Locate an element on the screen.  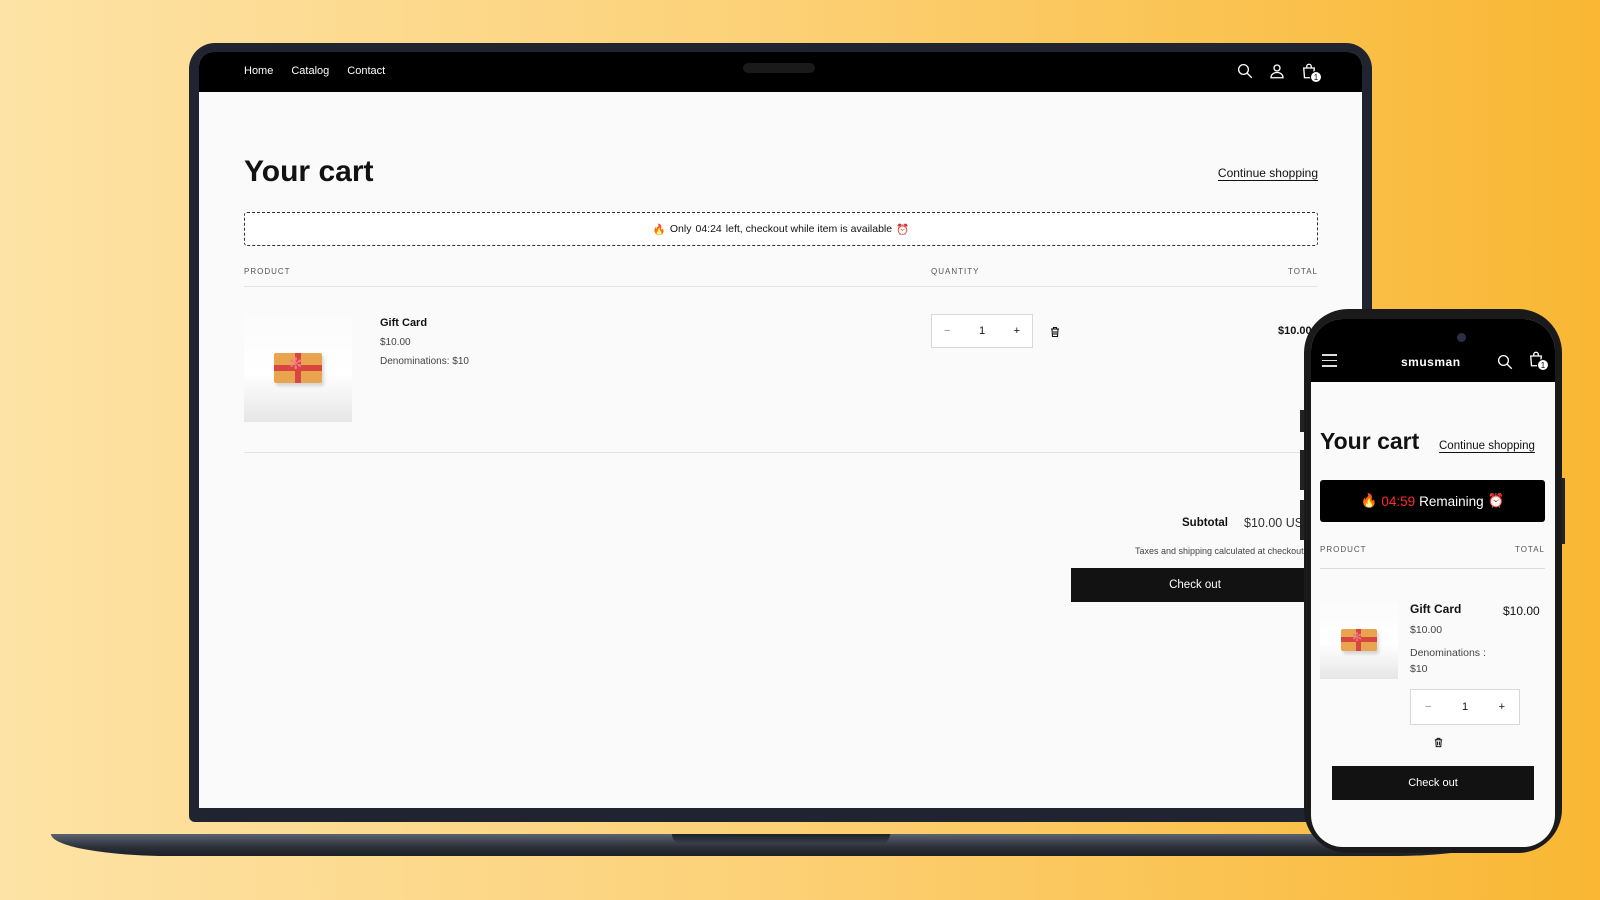
nav-contact: Contact is located at coordinates (366, 71).